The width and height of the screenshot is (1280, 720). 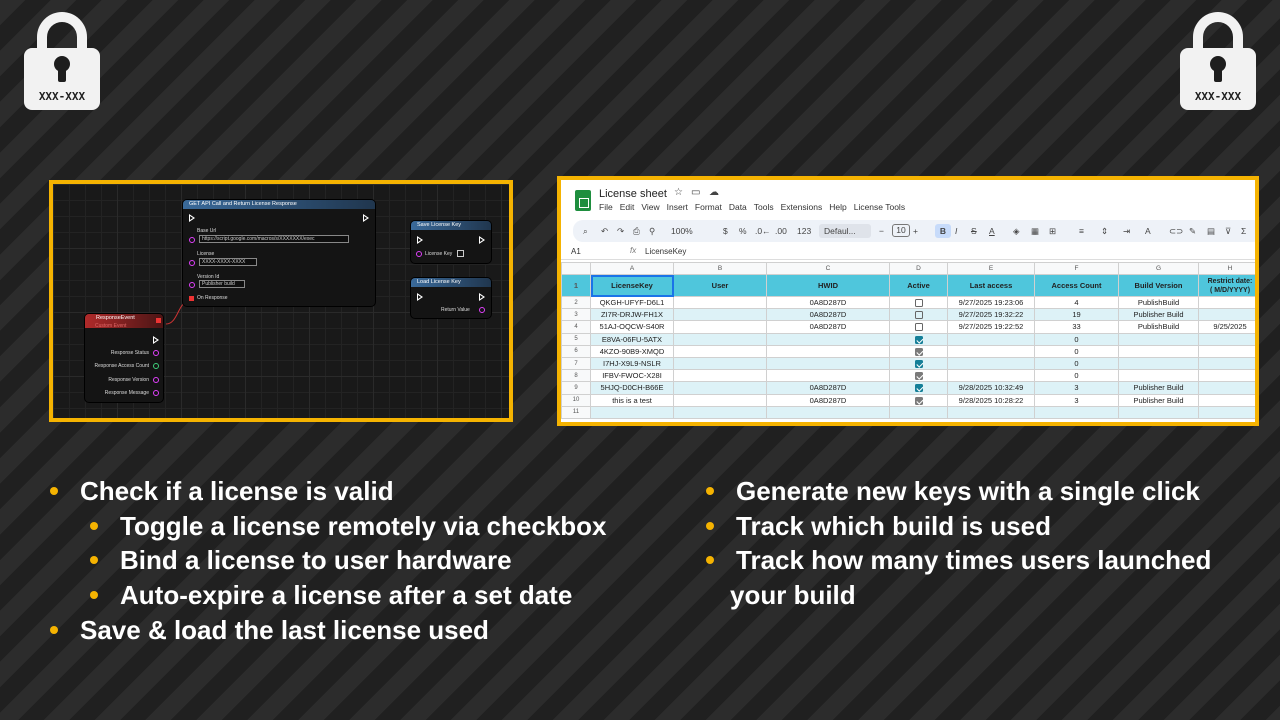 I want to click on number-format-button: 123, so click(x=804, y=231).